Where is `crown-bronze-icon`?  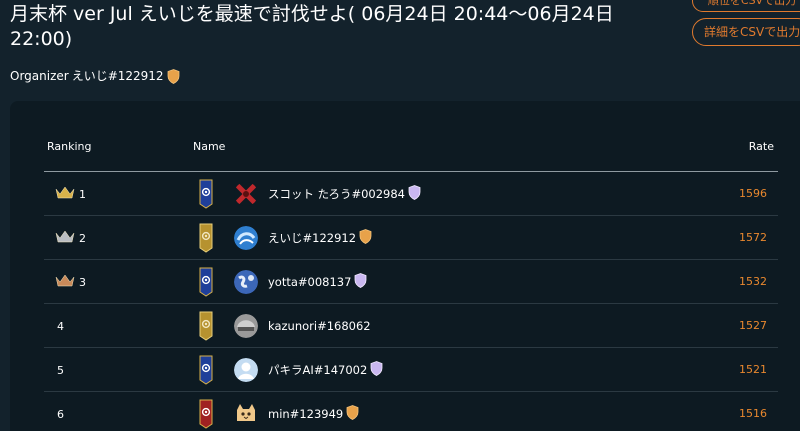
crown-bronze-icon is located at coordinates (65, 282).